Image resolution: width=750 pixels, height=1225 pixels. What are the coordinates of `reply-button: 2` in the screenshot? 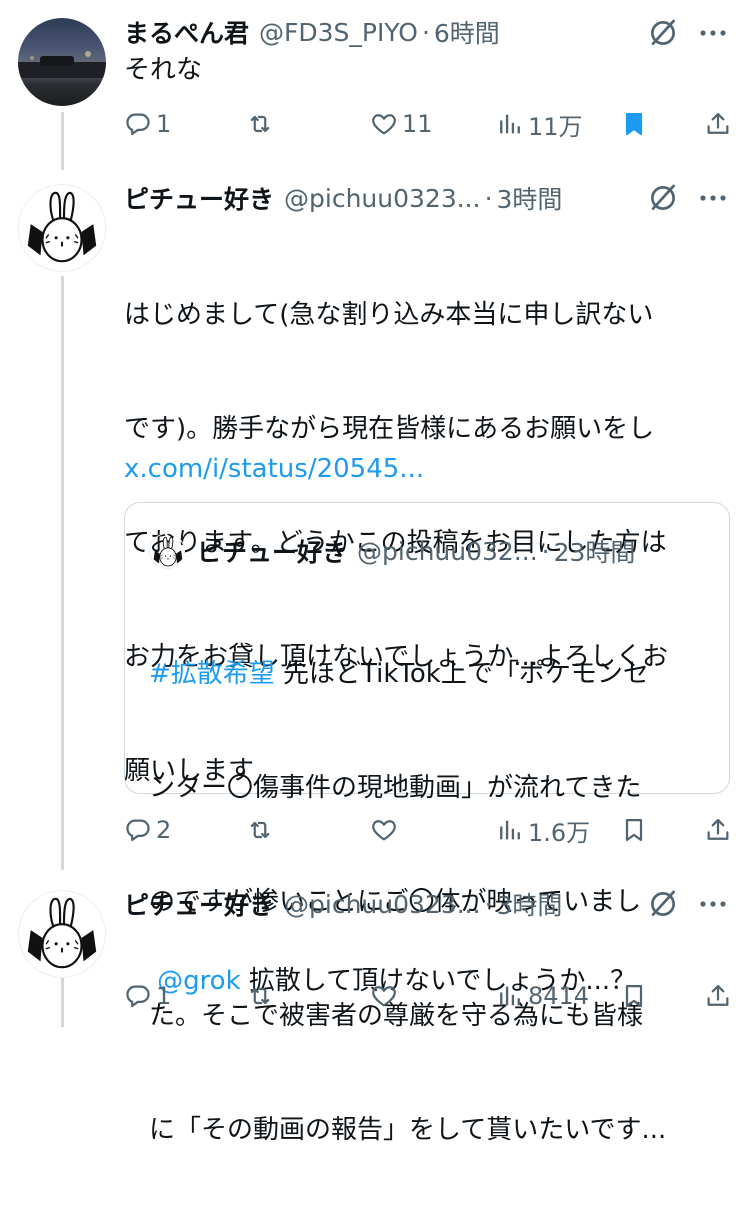 It's located at (147, 830).